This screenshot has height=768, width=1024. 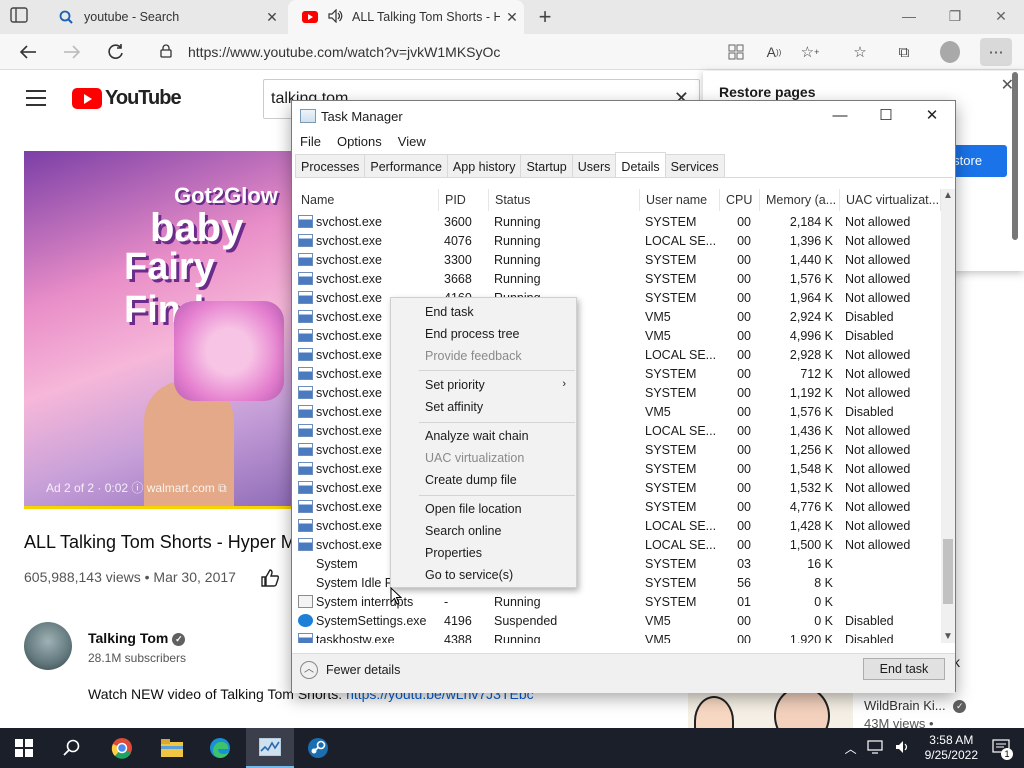 I want to click on menu-item-end-task: End task, so click(x=449, y=312).